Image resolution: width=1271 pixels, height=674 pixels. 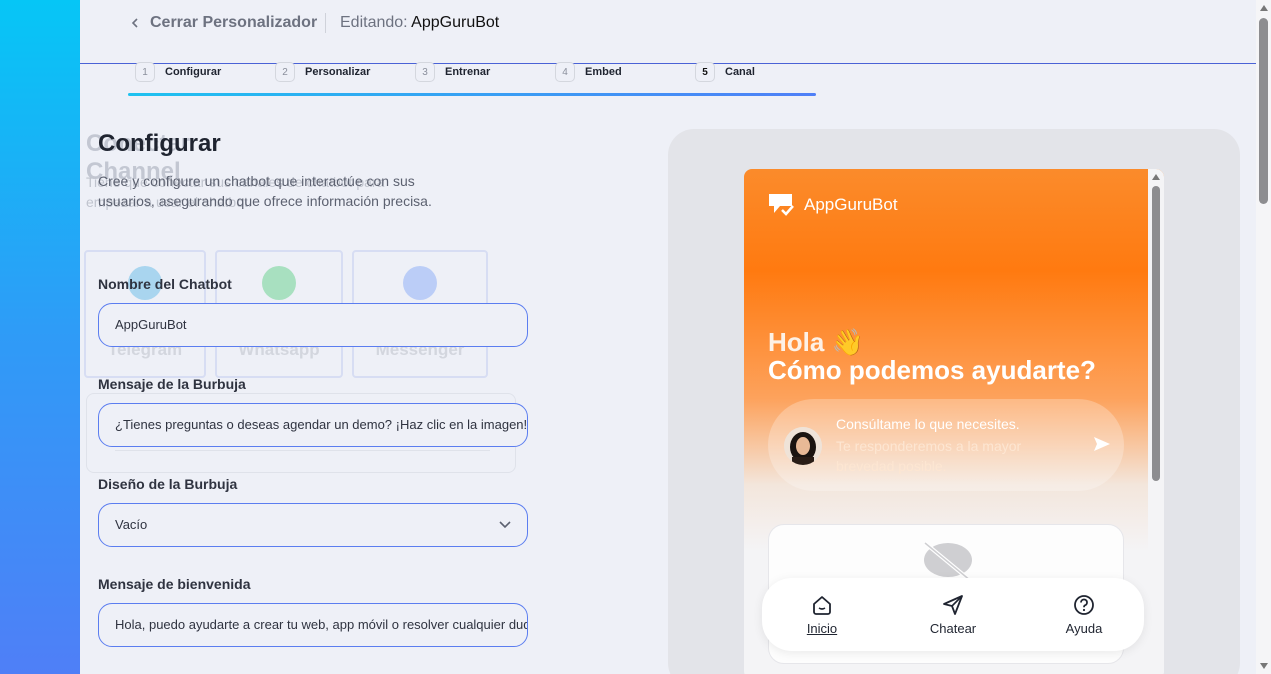 What do you see at coordinates (193, 72) in the screenshot?
I see `step-label: Configurar` at bounding box center [193, 72].